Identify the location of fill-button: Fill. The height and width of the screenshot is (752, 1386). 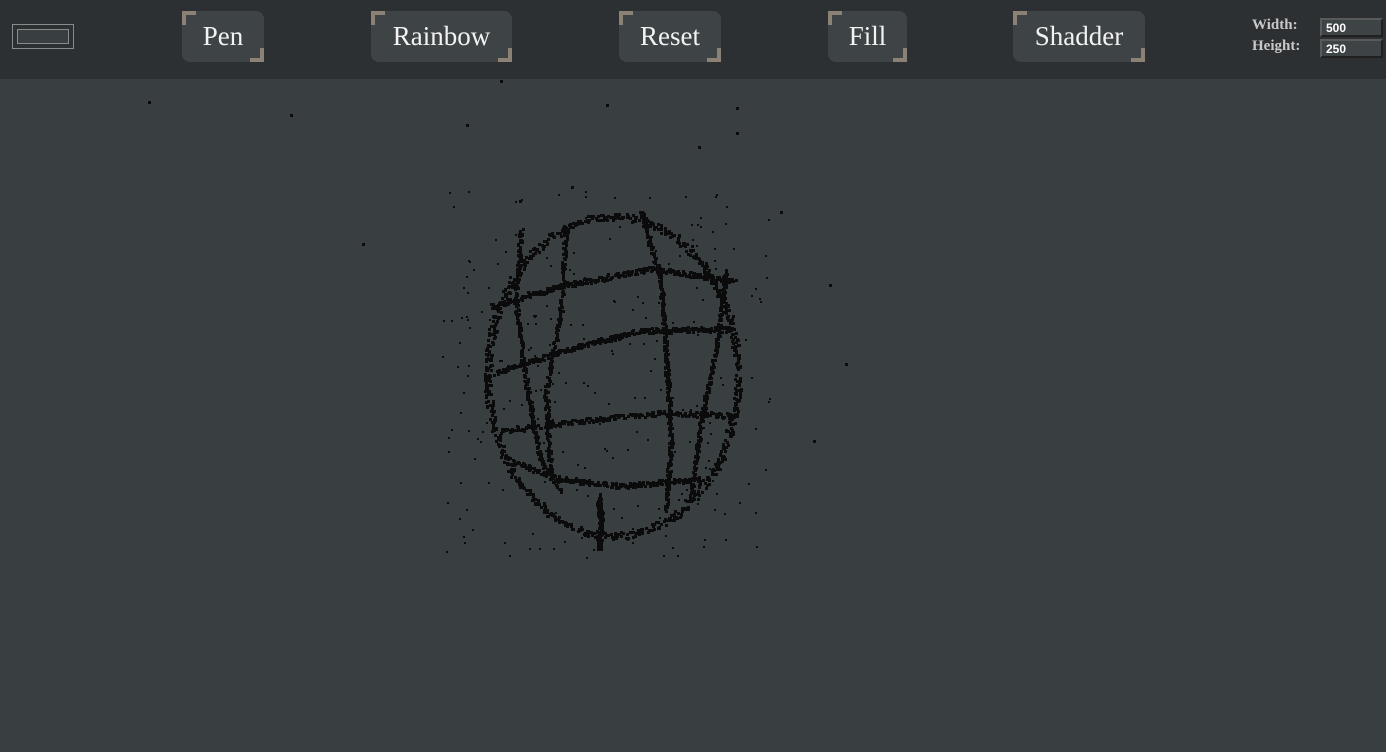
(867, 36).